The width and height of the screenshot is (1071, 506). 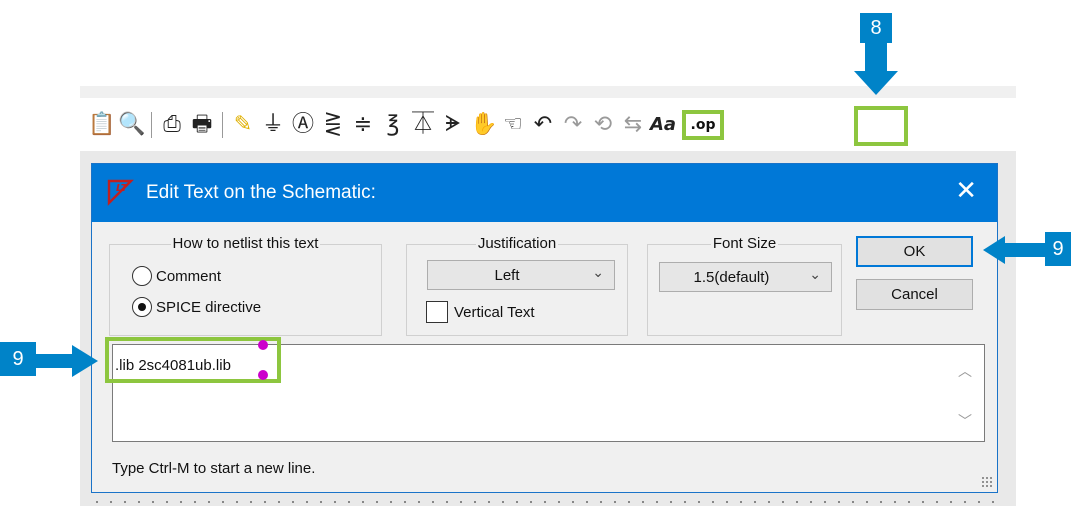 What do you see at coordinates (245, 243) in the screenshot?
I see `netlist-mode-legend: How to netlist this text` at bounding box center [245, 243].